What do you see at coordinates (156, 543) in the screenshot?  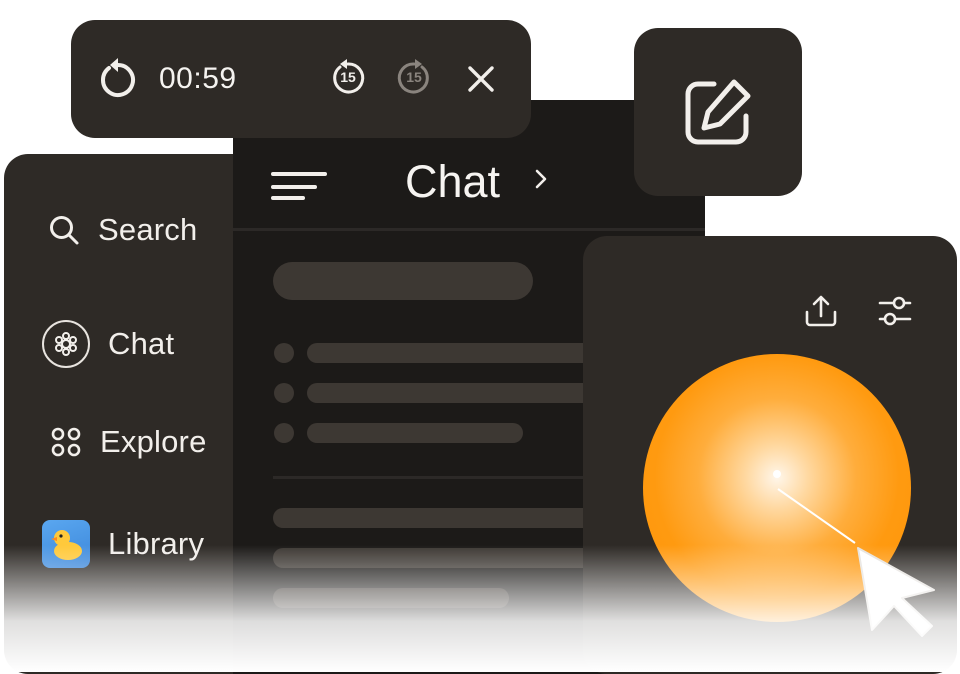 I see `sidebar-item-label: Library` at bounding box center [156, 543].